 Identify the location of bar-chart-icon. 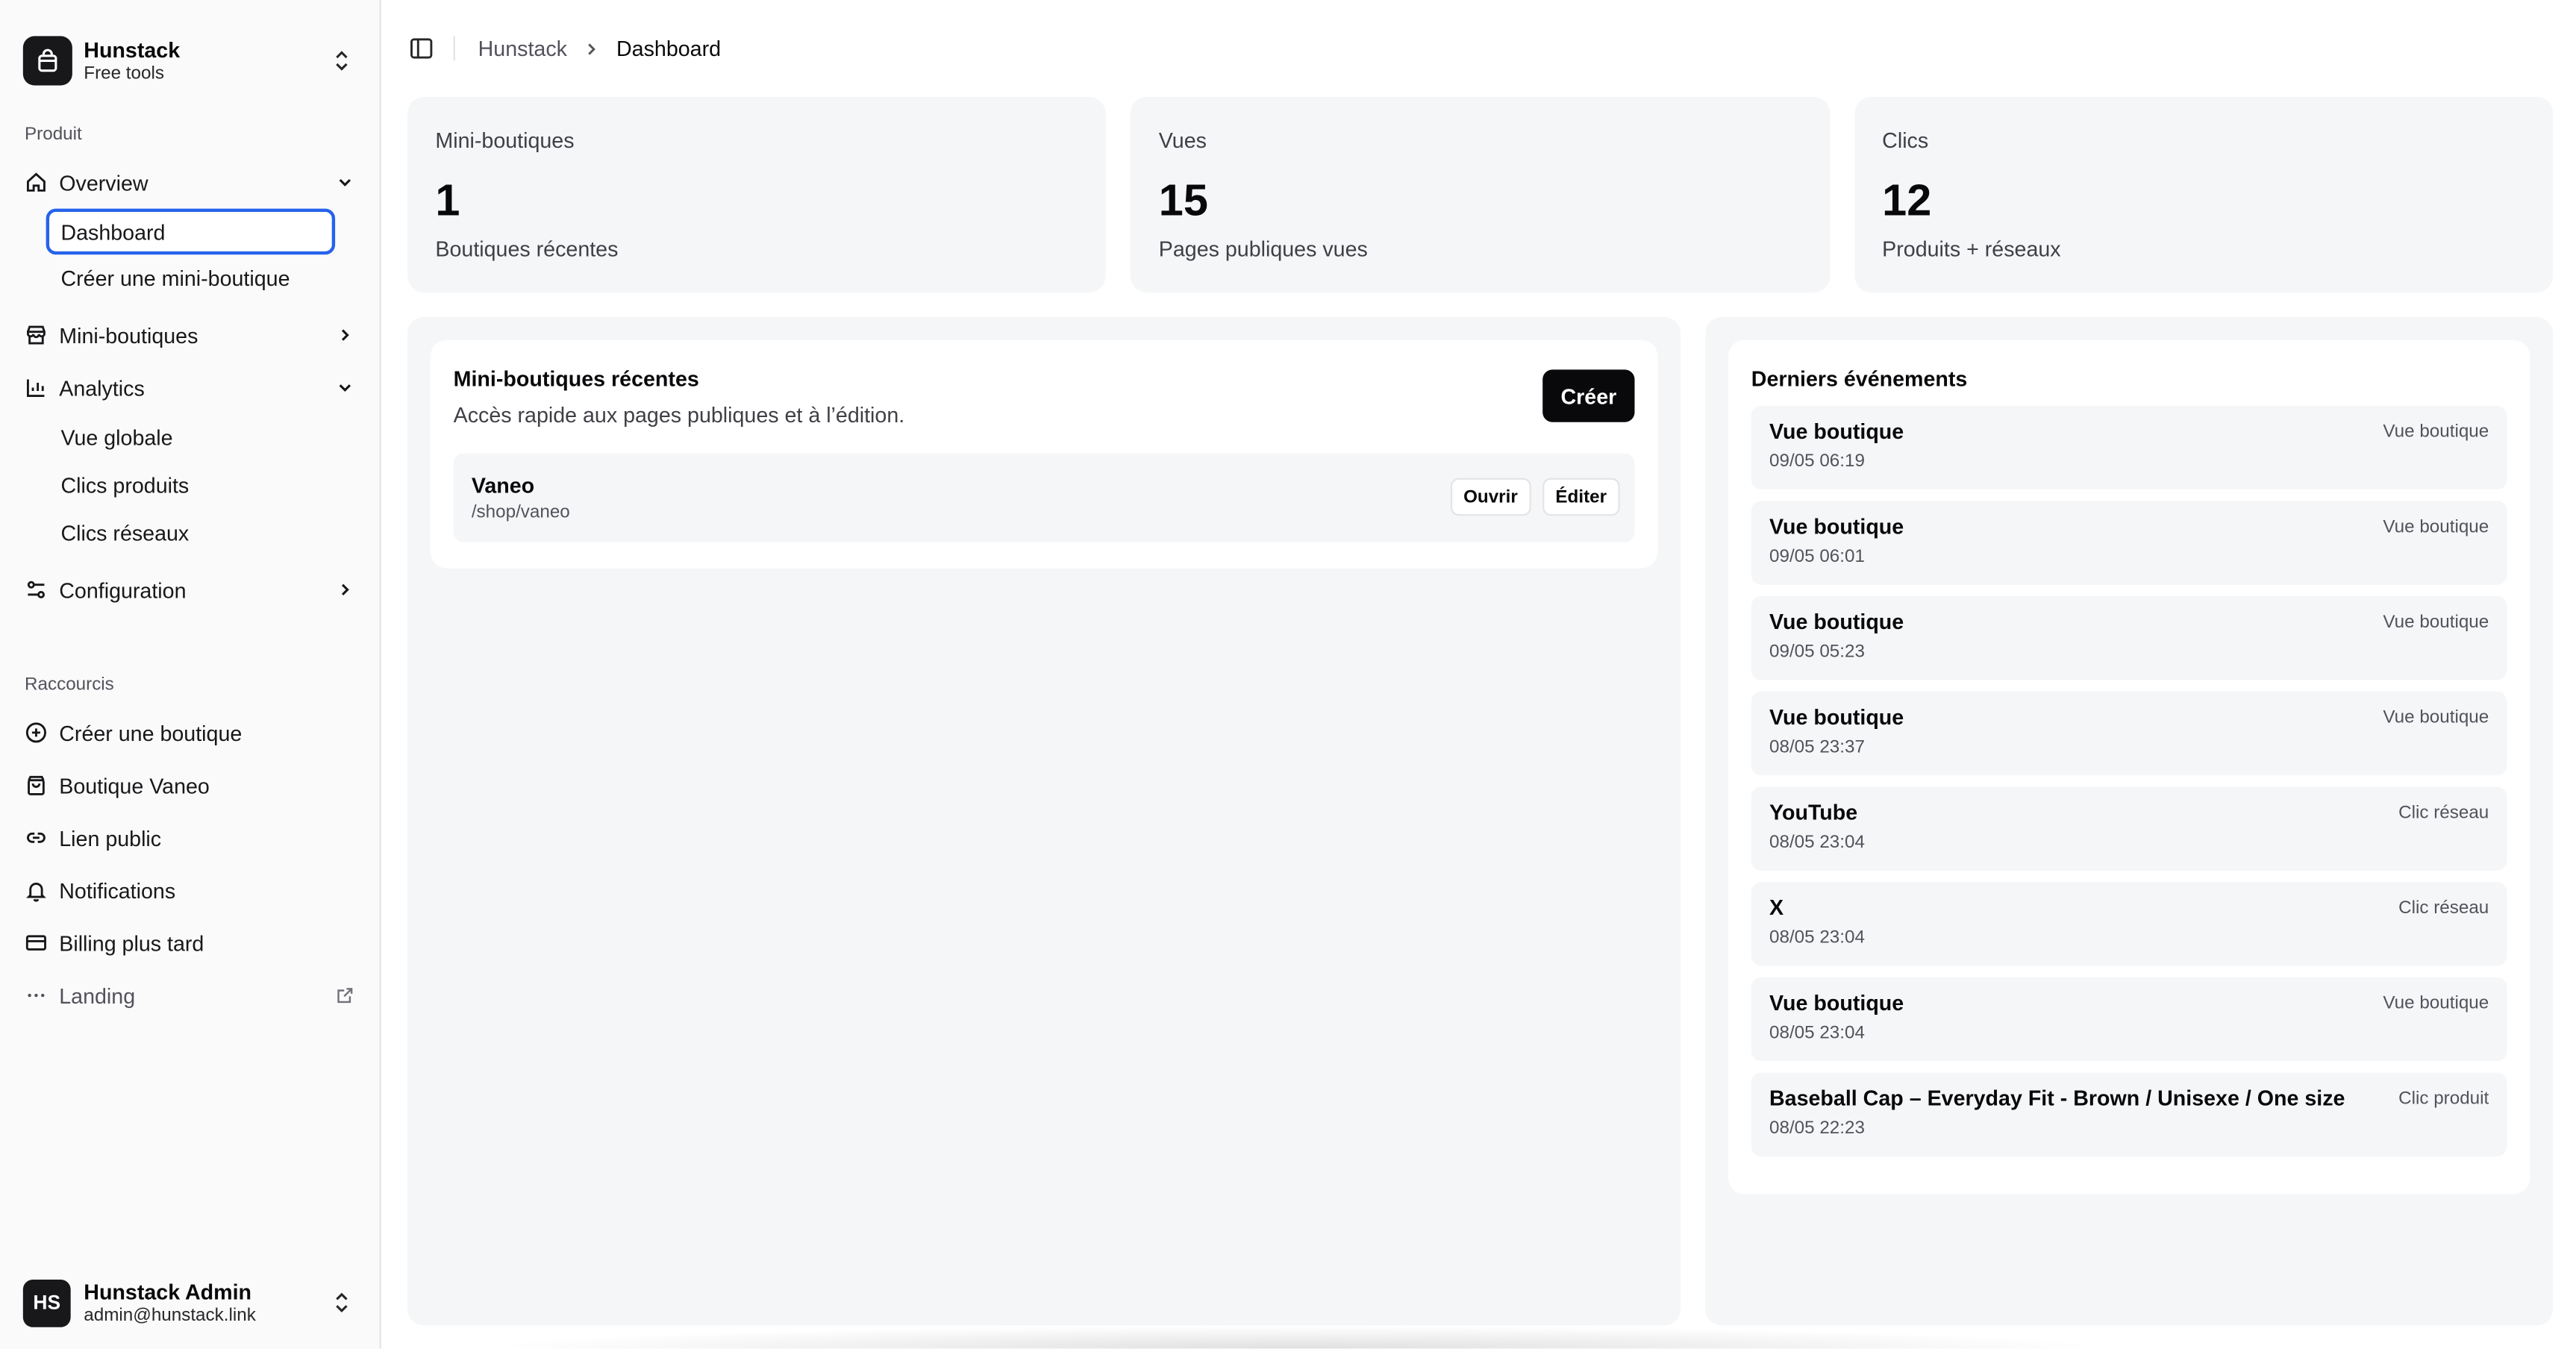
(35, 388).